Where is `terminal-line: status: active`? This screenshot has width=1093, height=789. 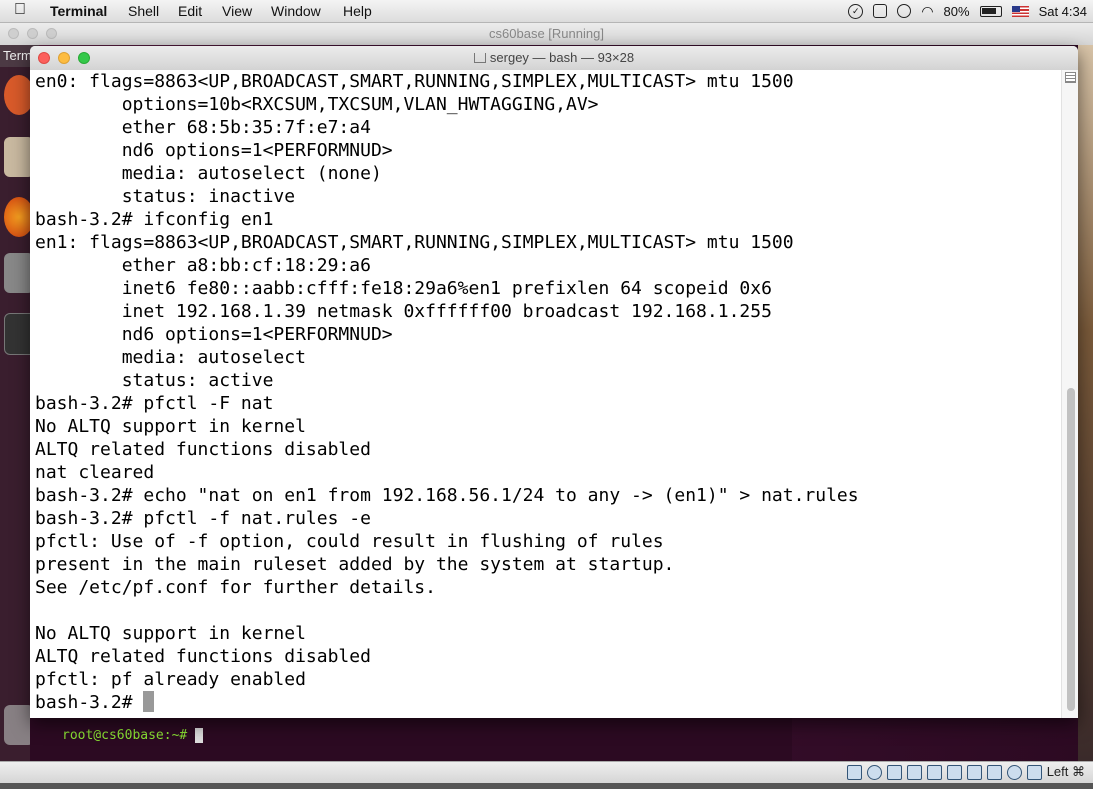
terminal-line: status: active is located at coordinates (545, 380).